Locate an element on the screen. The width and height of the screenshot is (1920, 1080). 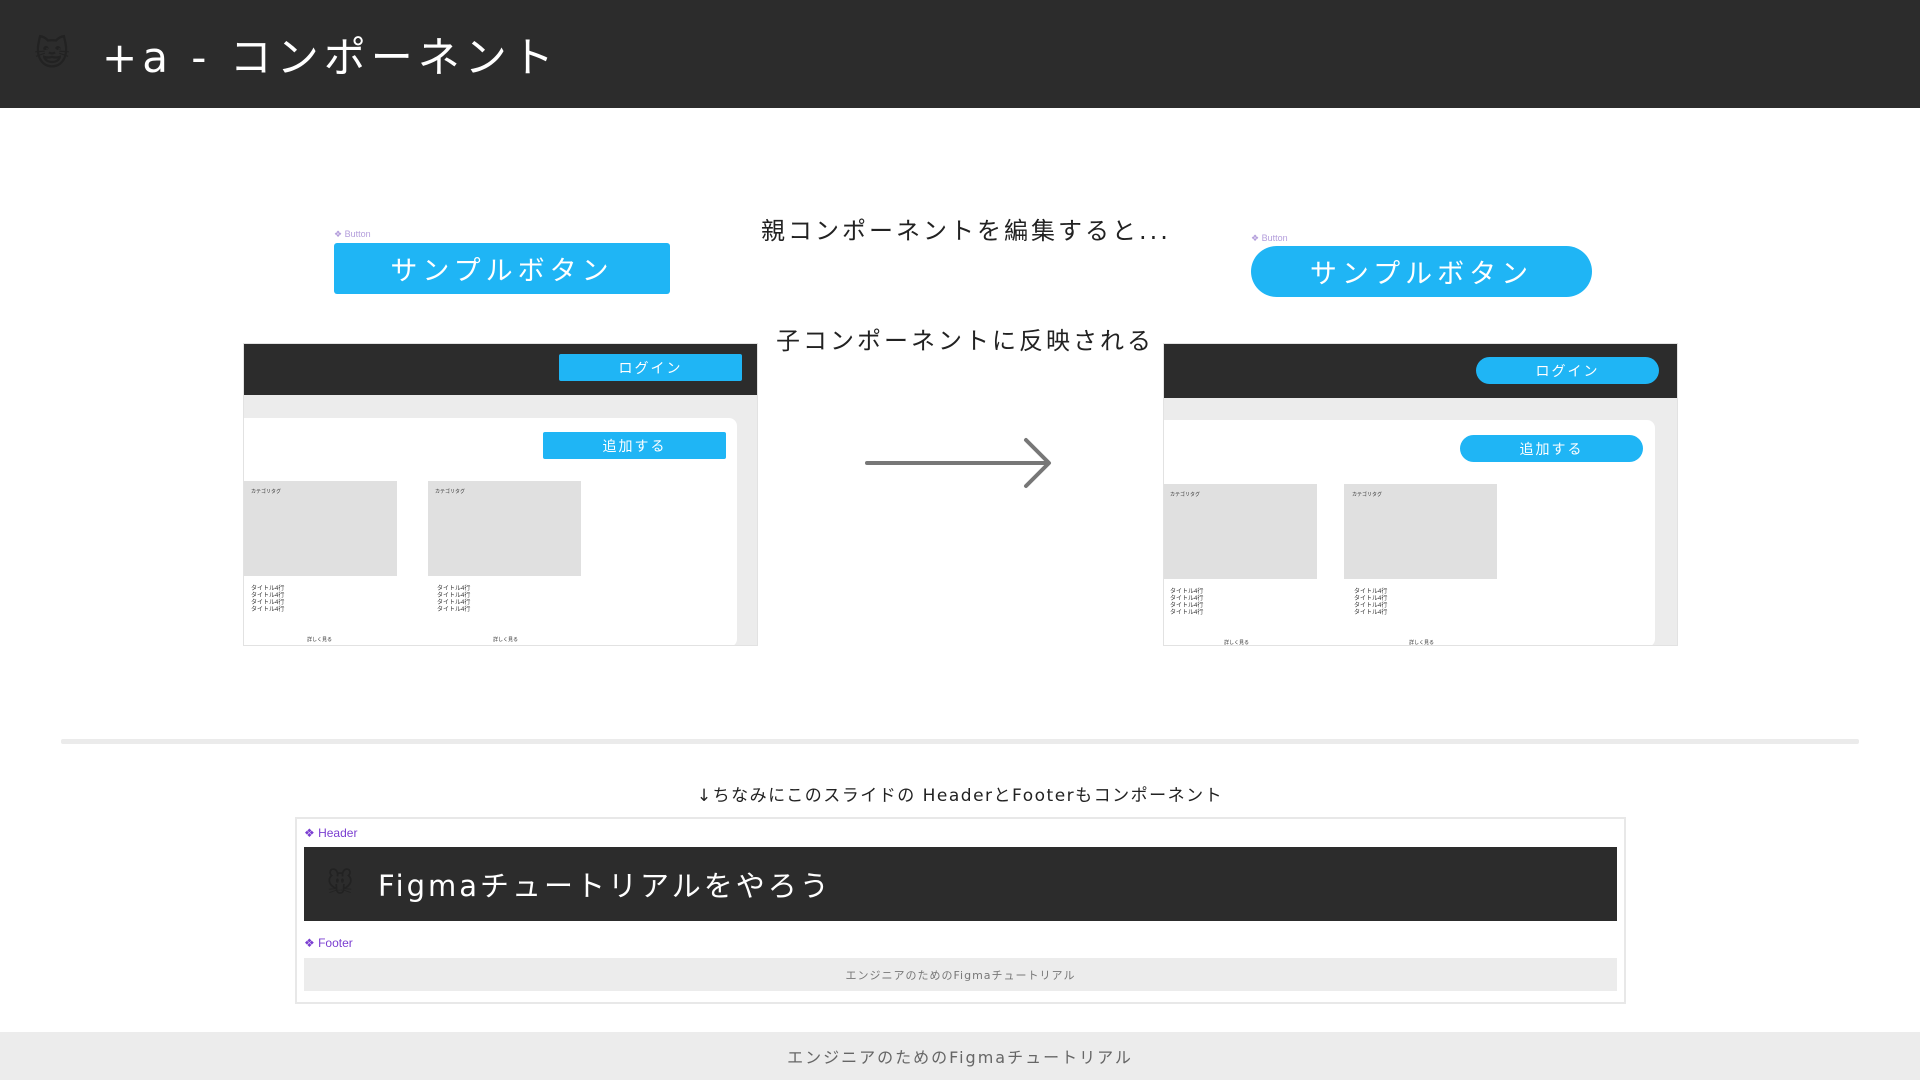
example-header: 🐭 Figmaチュートリアルをやろう is located at coordinates (960, 884).